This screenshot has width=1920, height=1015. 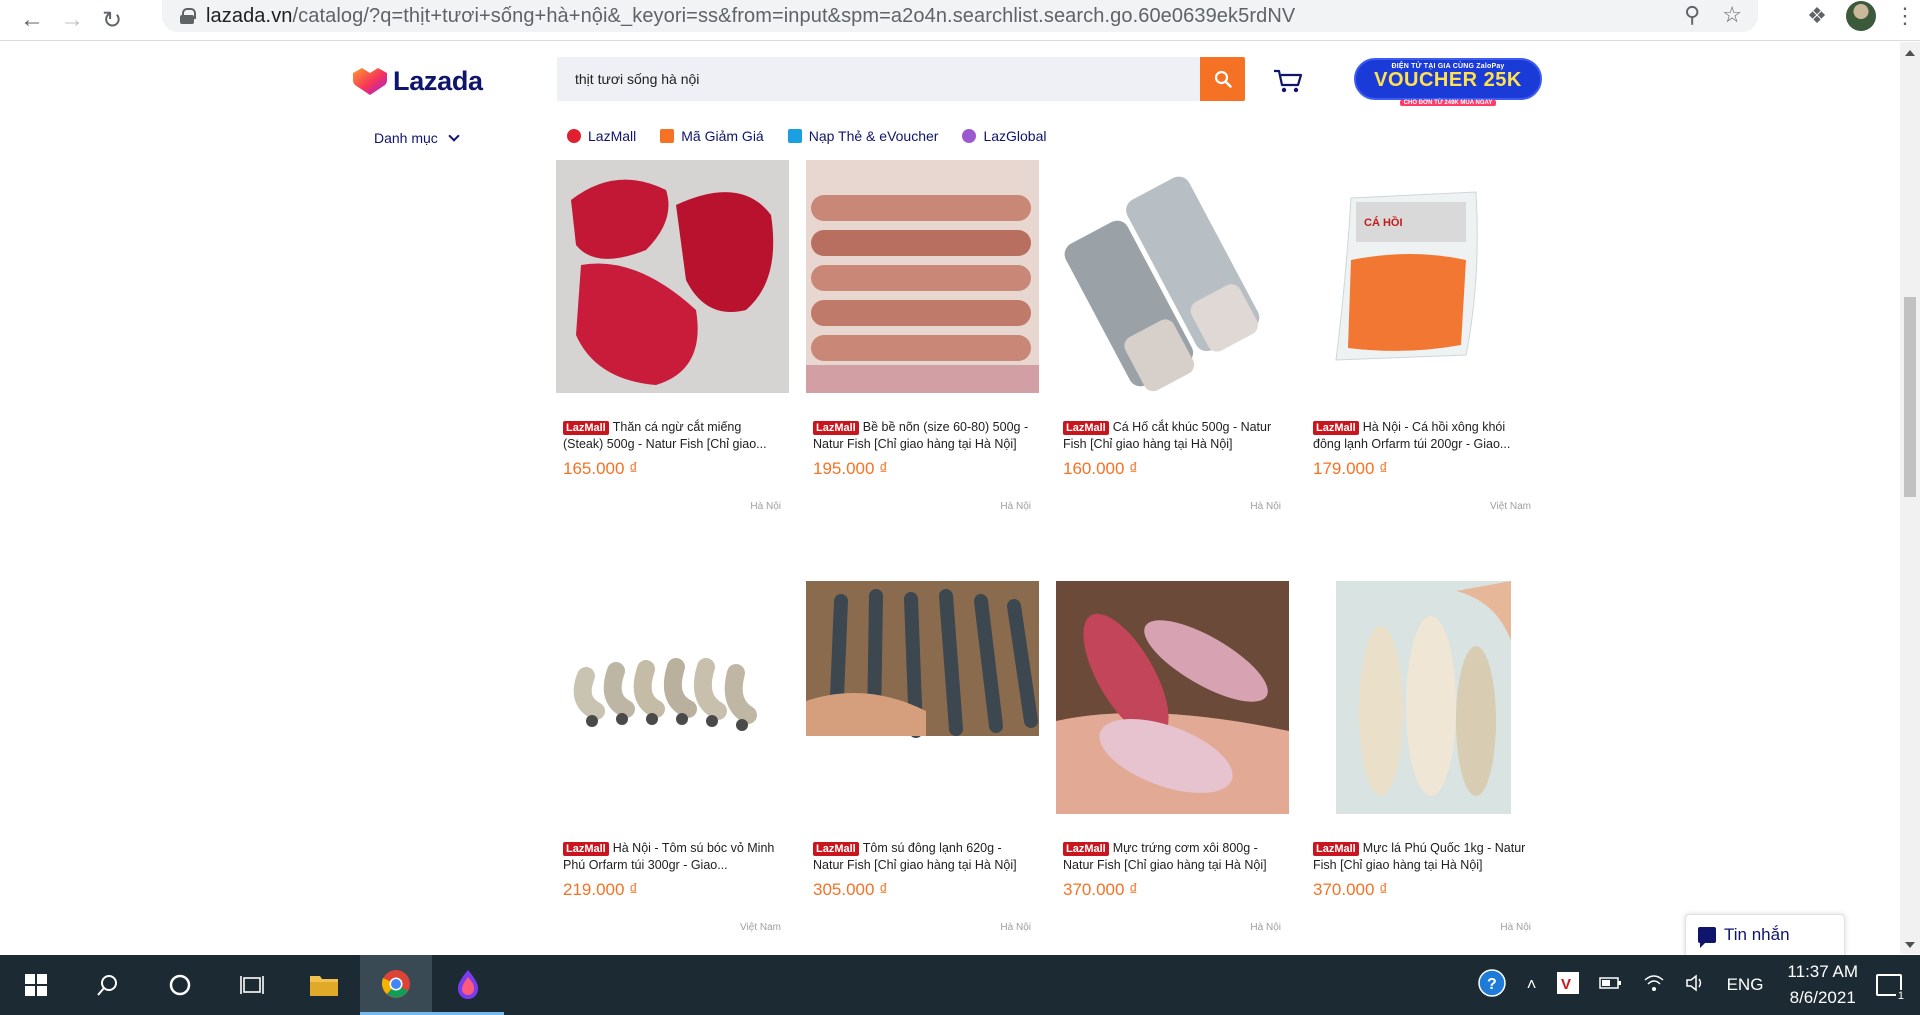 I want to click on wifi-icon, so click(x=1654, y=985).